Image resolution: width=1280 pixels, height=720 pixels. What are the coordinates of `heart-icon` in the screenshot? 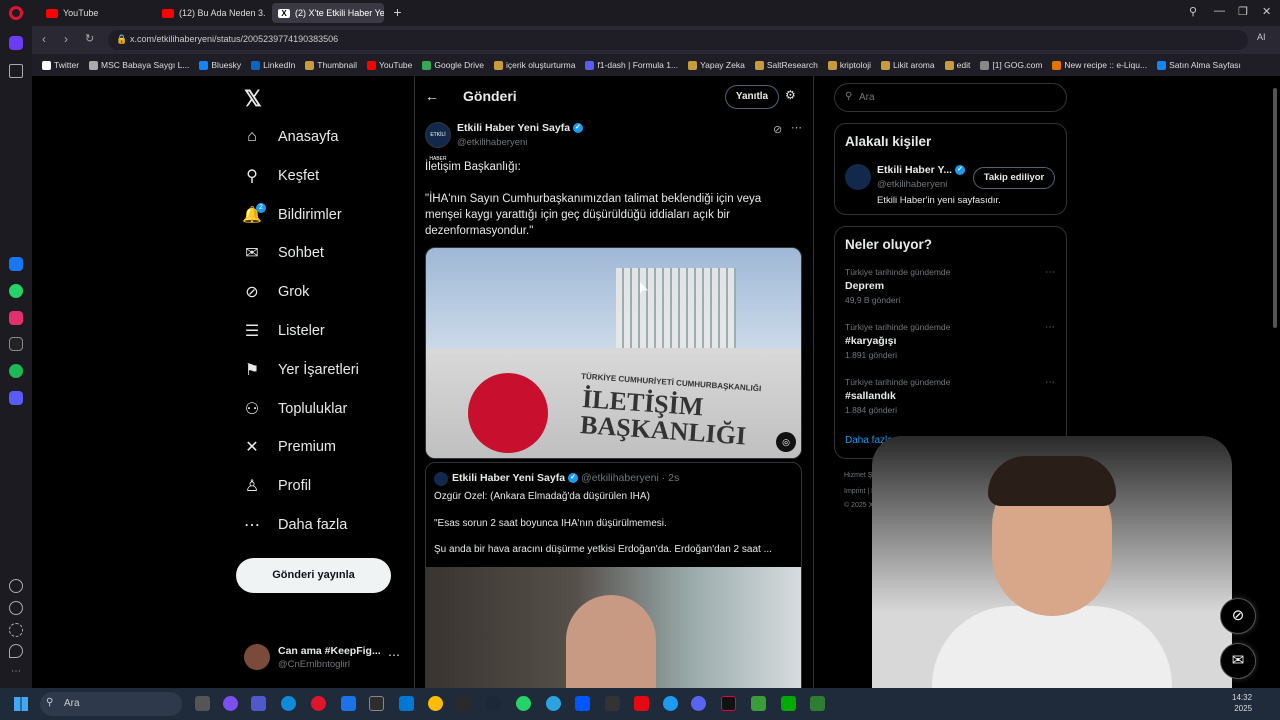 It's located at (16, 586).